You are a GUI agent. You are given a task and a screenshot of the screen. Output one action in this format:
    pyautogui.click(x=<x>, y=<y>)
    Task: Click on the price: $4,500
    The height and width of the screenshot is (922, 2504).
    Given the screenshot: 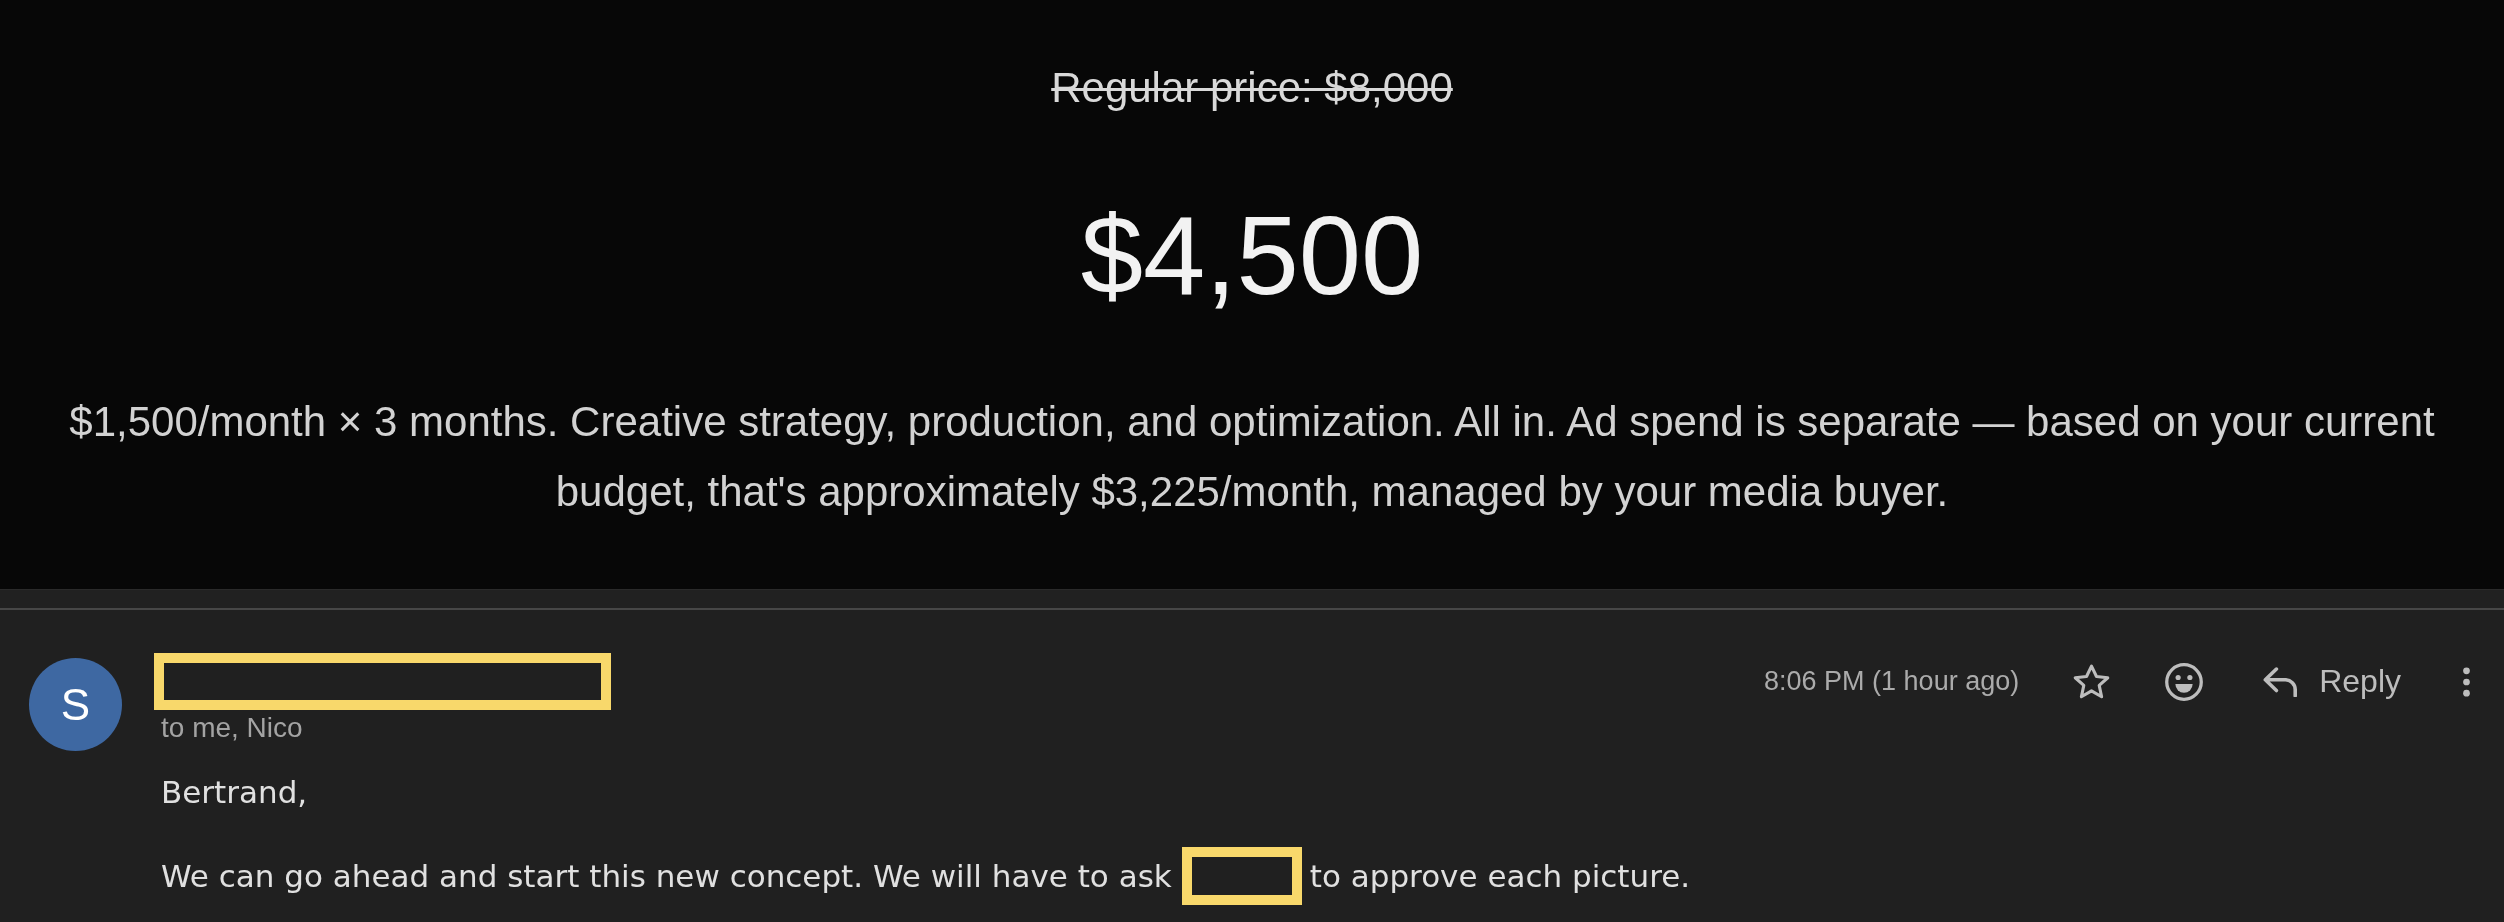 What is the action you would take?
    pyautogui.click(x=1252, y=256)
    